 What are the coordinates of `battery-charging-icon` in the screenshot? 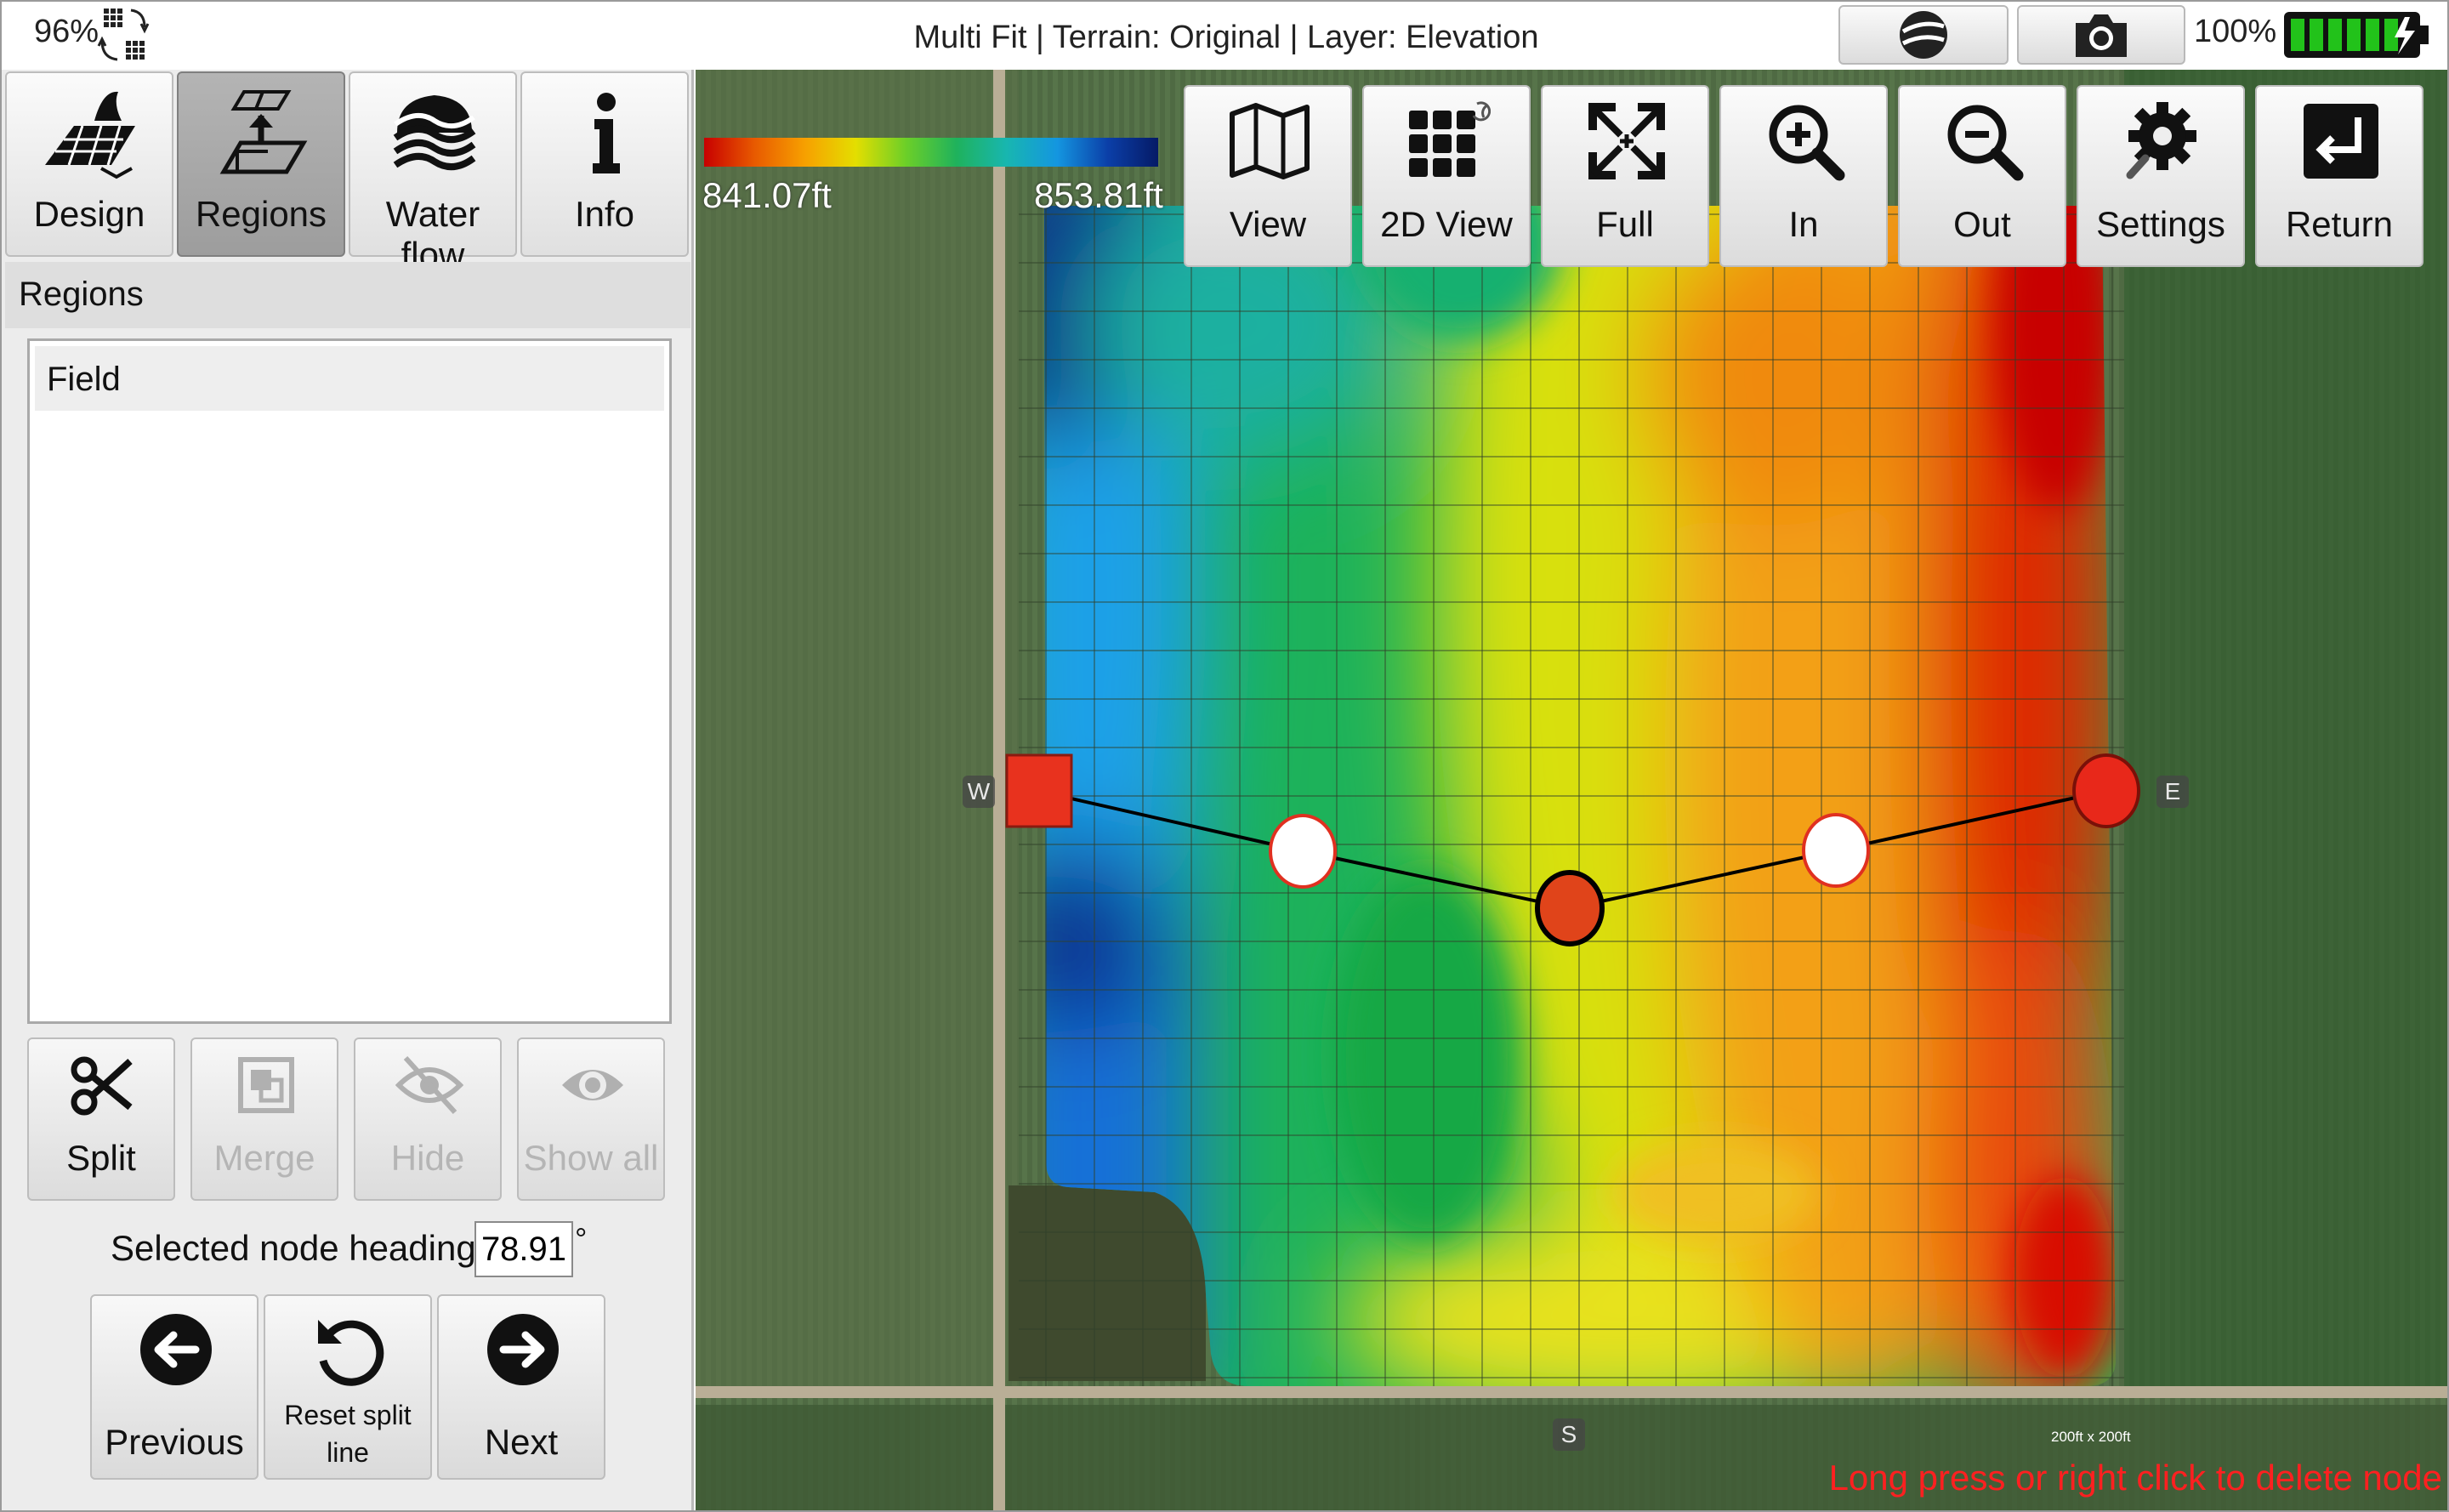 It's located at (2356, 35).